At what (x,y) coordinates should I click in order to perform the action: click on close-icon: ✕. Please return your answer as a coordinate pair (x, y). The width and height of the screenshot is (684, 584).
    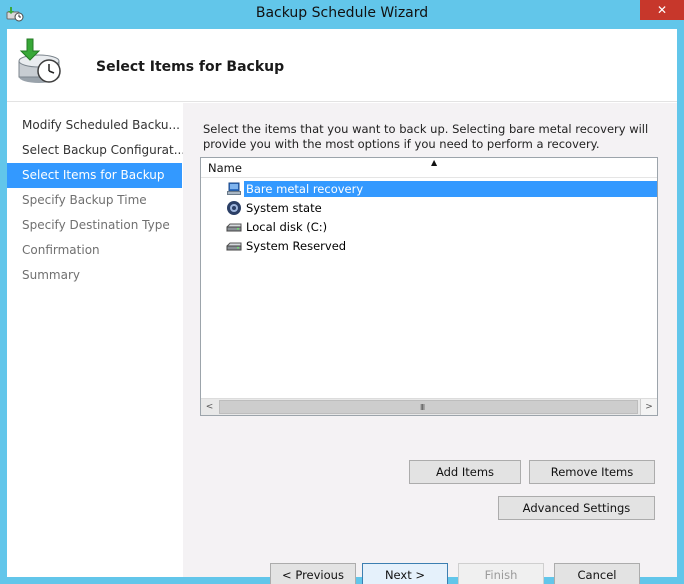
    Looking at the image, I should click on (662, 10).